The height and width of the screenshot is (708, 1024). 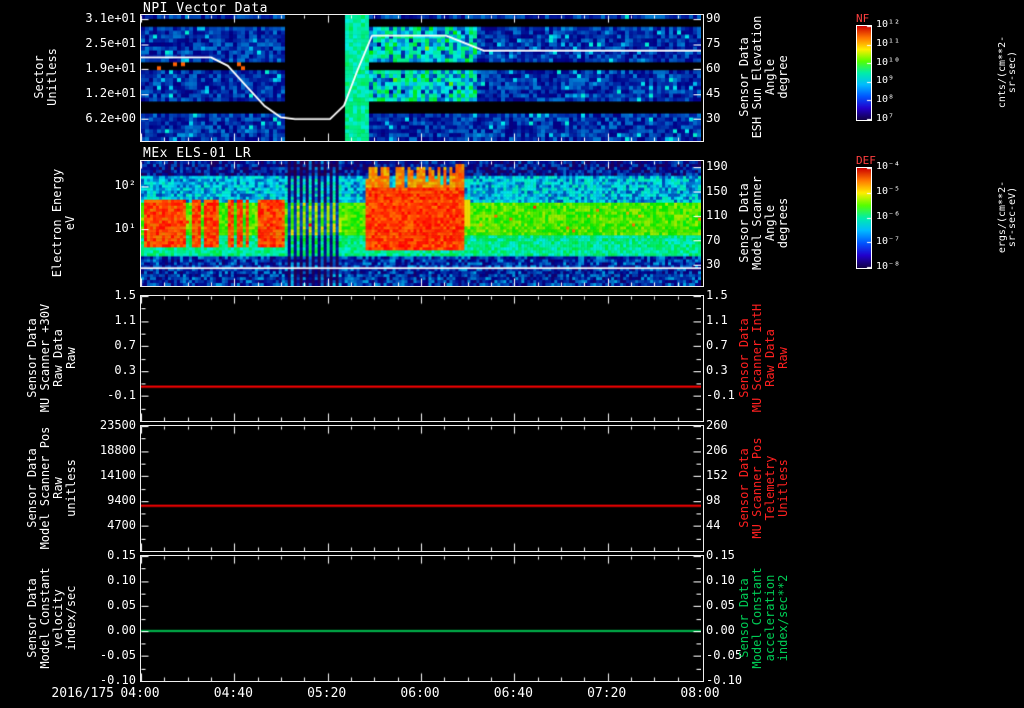 What do you see at coordinates (117, 655) in the screenshot?
I see `y-tick-label: -0.05` at bounding box center [117, 655].